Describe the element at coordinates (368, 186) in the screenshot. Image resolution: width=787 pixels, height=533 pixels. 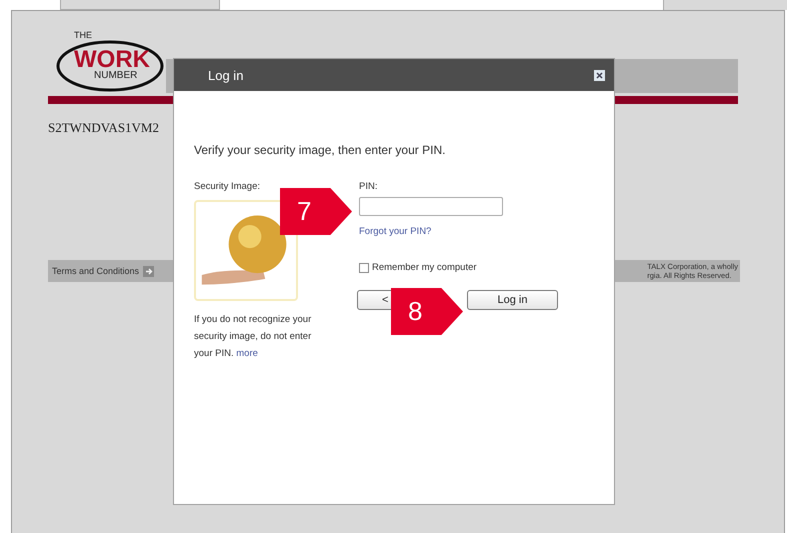
I see `pin-label: PIN:` at that location.